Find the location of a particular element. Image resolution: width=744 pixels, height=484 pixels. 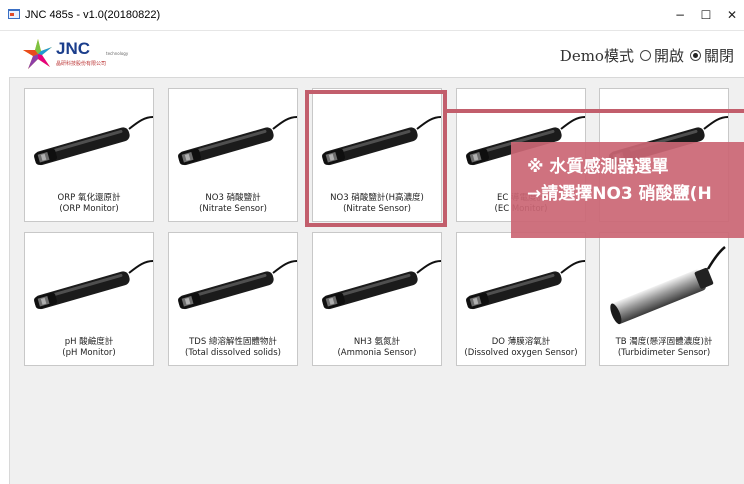

sensor-name: DO 薄膜溶氧計 is located at coordinates (521, 342).